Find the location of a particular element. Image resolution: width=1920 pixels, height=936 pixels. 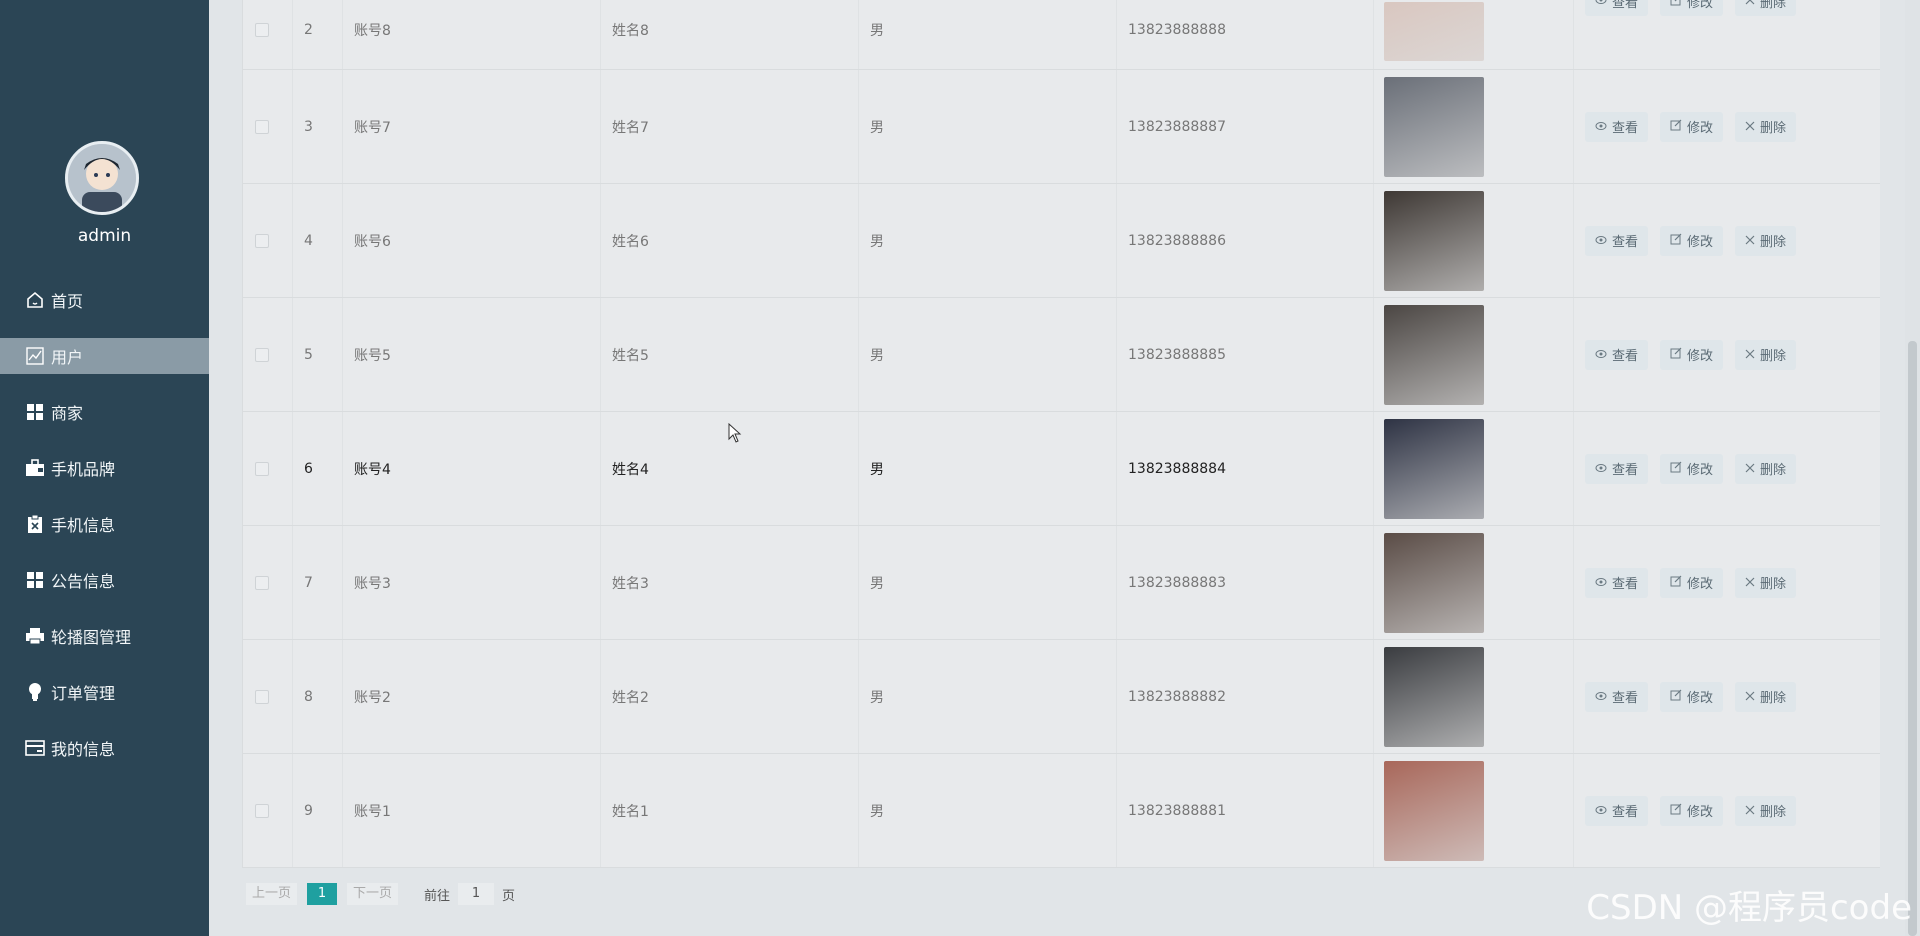

row-index: 2 is located at coordinates (318, 34).